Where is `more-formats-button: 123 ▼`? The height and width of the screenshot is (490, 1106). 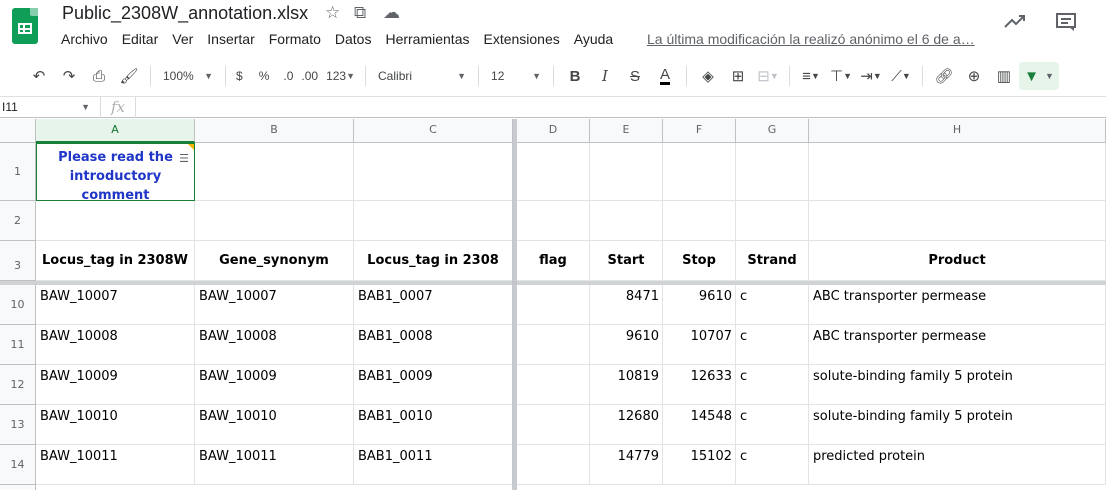
more-formats-button: 123 ▼ is located at coordinates (340, 76).